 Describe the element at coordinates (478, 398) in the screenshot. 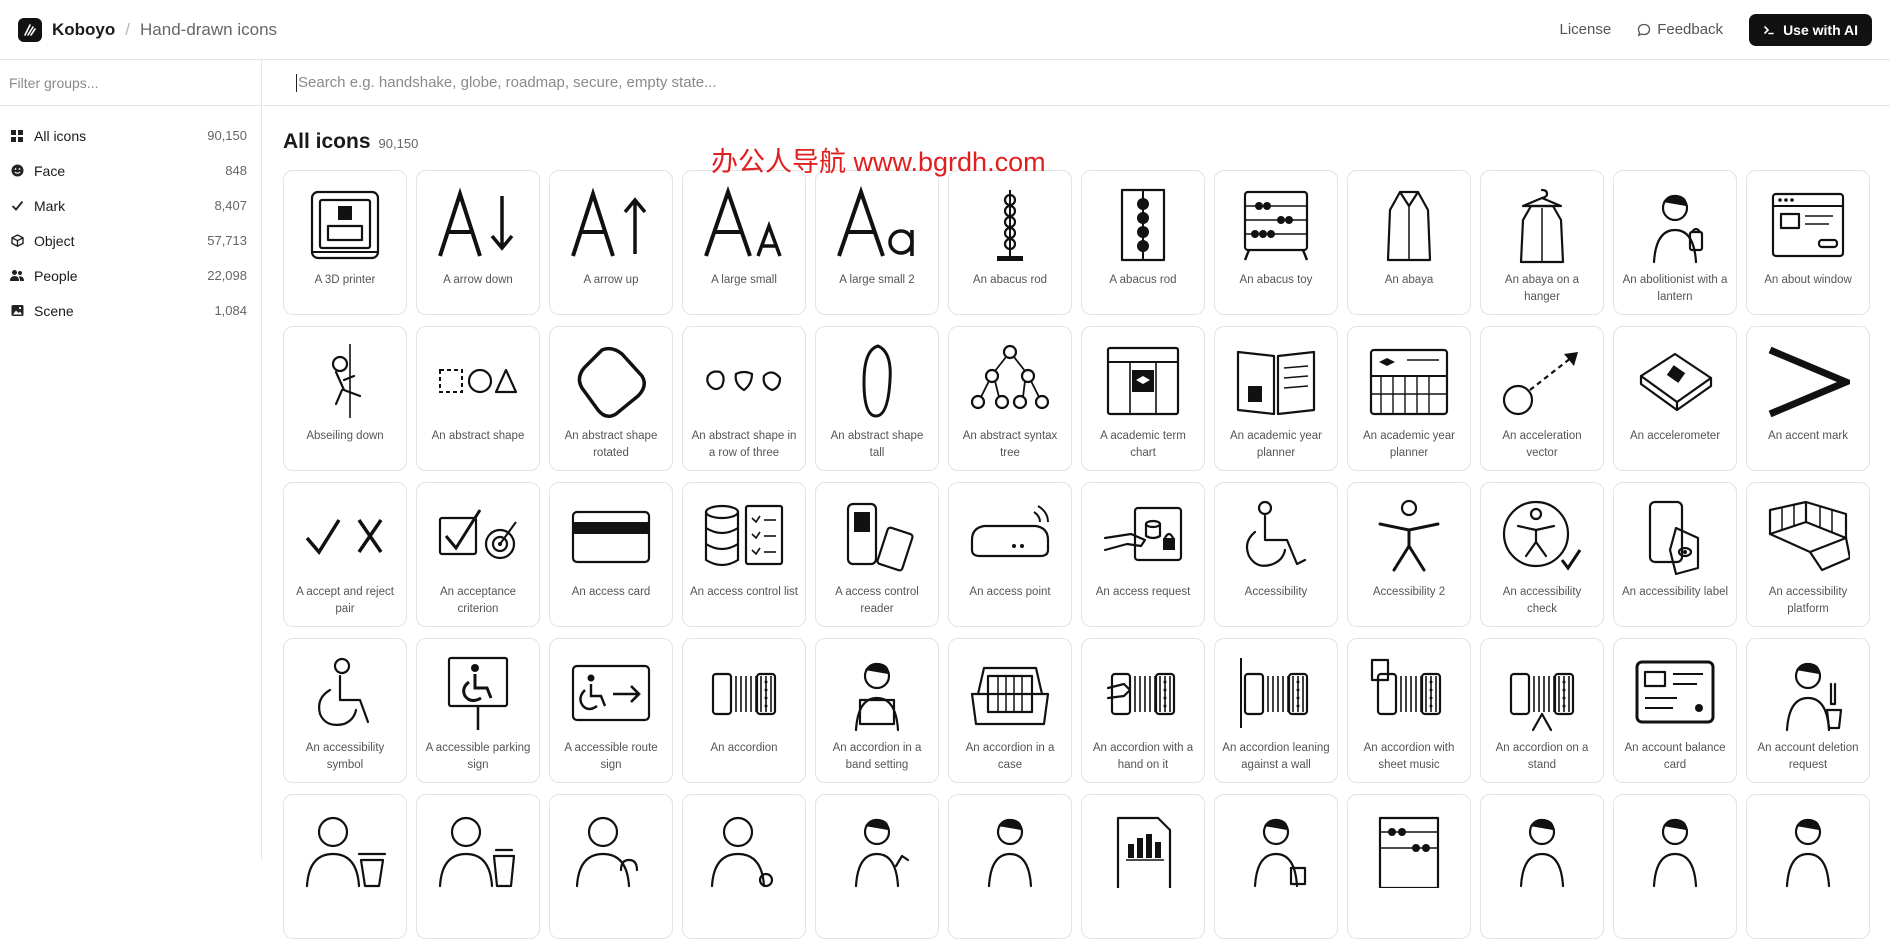

I see `icon-card: An abstract shape` at that location.